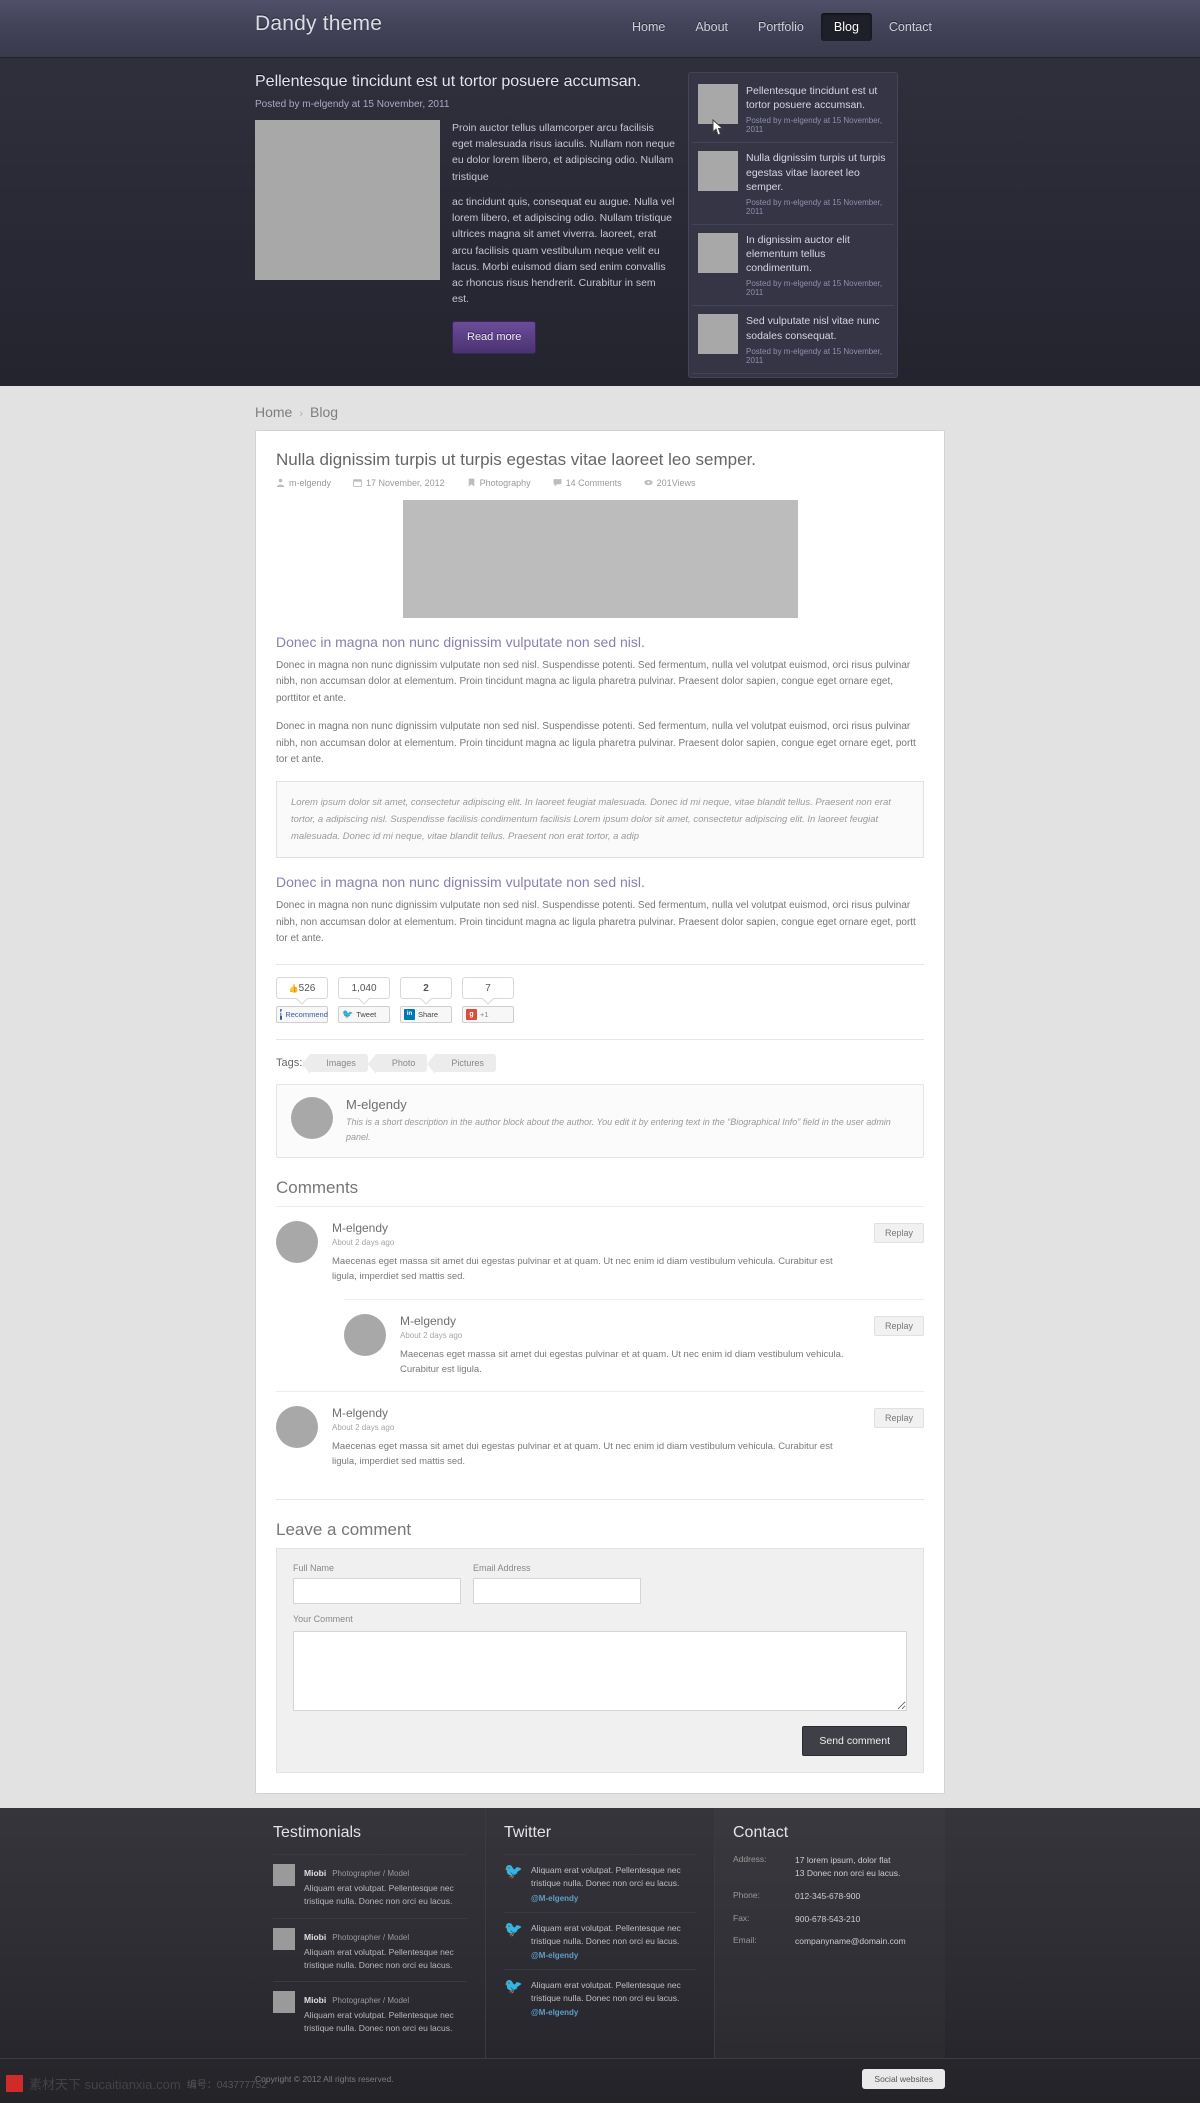  Describe the element at coordinates (557, 483) in the screenshot. I see `comment-icon` at that location.